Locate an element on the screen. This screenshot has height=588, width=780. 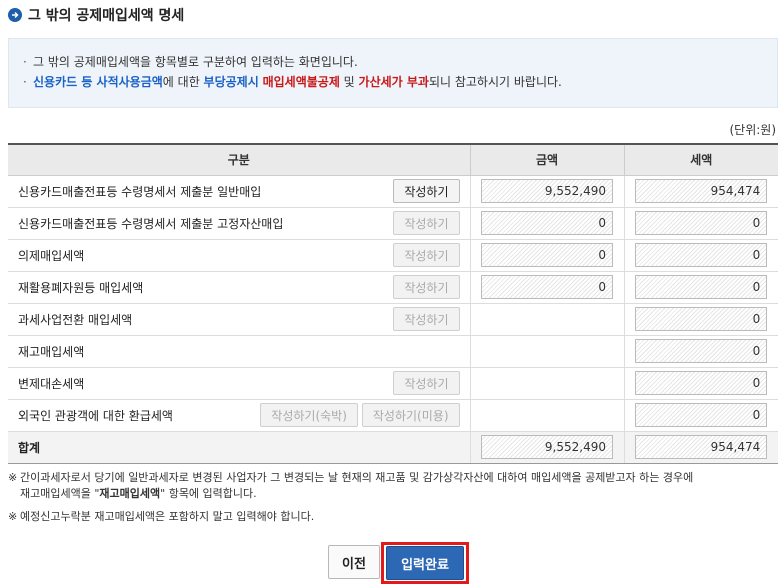
write-button: 작성하기(숙박) is located at coordinates (309, 415).